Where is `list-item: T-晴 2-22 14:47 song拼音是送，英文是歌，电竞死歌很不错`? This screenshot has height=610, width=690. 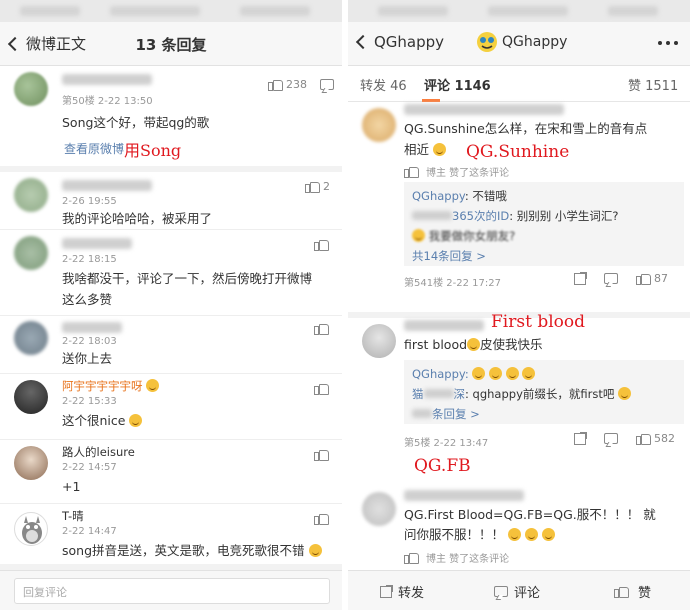 list-item: T-晴 2-22 14:47 song拼音是送，英文是歌，电竞死歌很不错 is located at coordinates (171, 534).